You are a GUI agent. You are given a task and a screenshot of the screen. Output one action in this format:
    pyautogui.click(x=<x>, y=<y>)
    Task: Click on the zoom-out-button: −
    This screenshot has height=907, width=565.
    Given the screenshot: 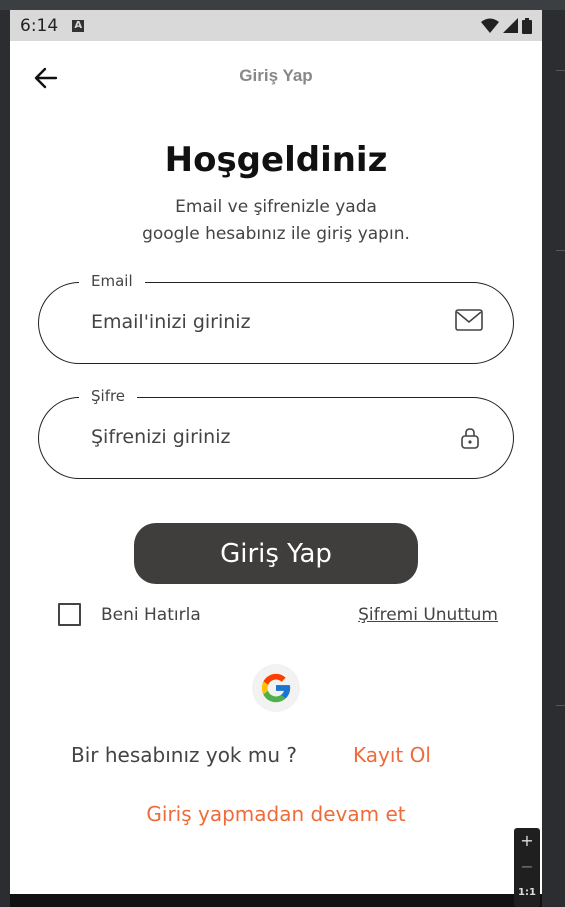 What is the action you would take?
    pyautogui.click(x=527, y=867)
    